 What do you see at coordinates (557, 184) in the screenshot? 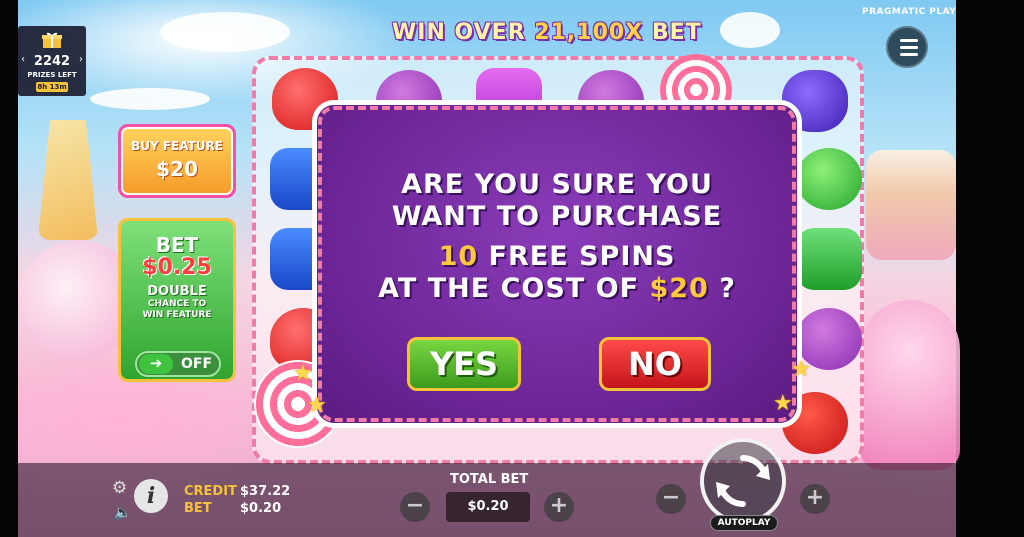
I see `dialog-line1: ARE YOU SURE YOU` at bounding box center [557, 184].